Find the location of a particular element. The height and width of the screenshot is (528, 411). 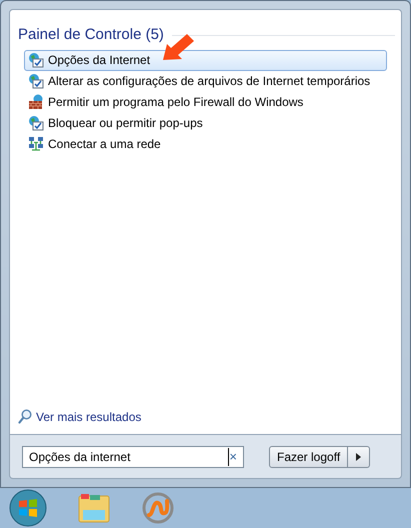

logoff-button: Fazer logoff is located at coordinates (308, 457).